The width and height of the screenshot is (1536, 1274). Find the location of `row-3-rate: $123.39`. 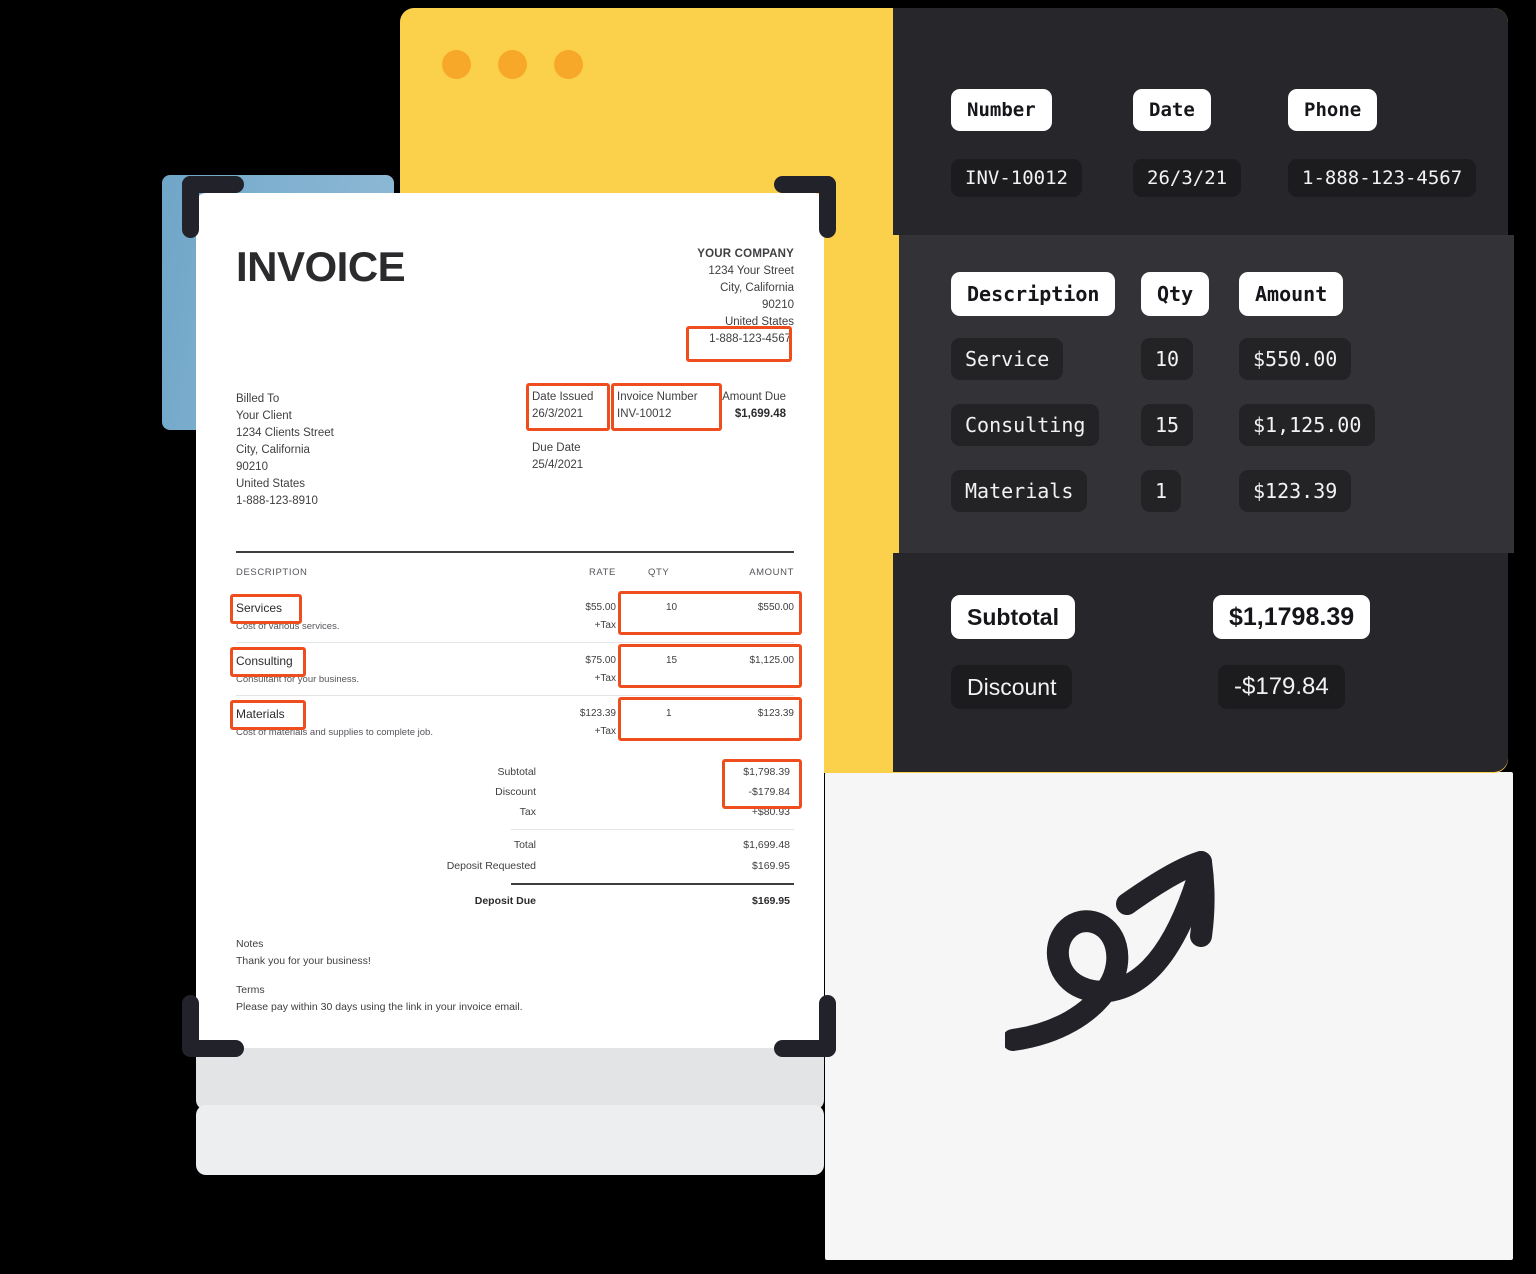

row-3-rate: $123.39 is located at coordinates (597, 713).